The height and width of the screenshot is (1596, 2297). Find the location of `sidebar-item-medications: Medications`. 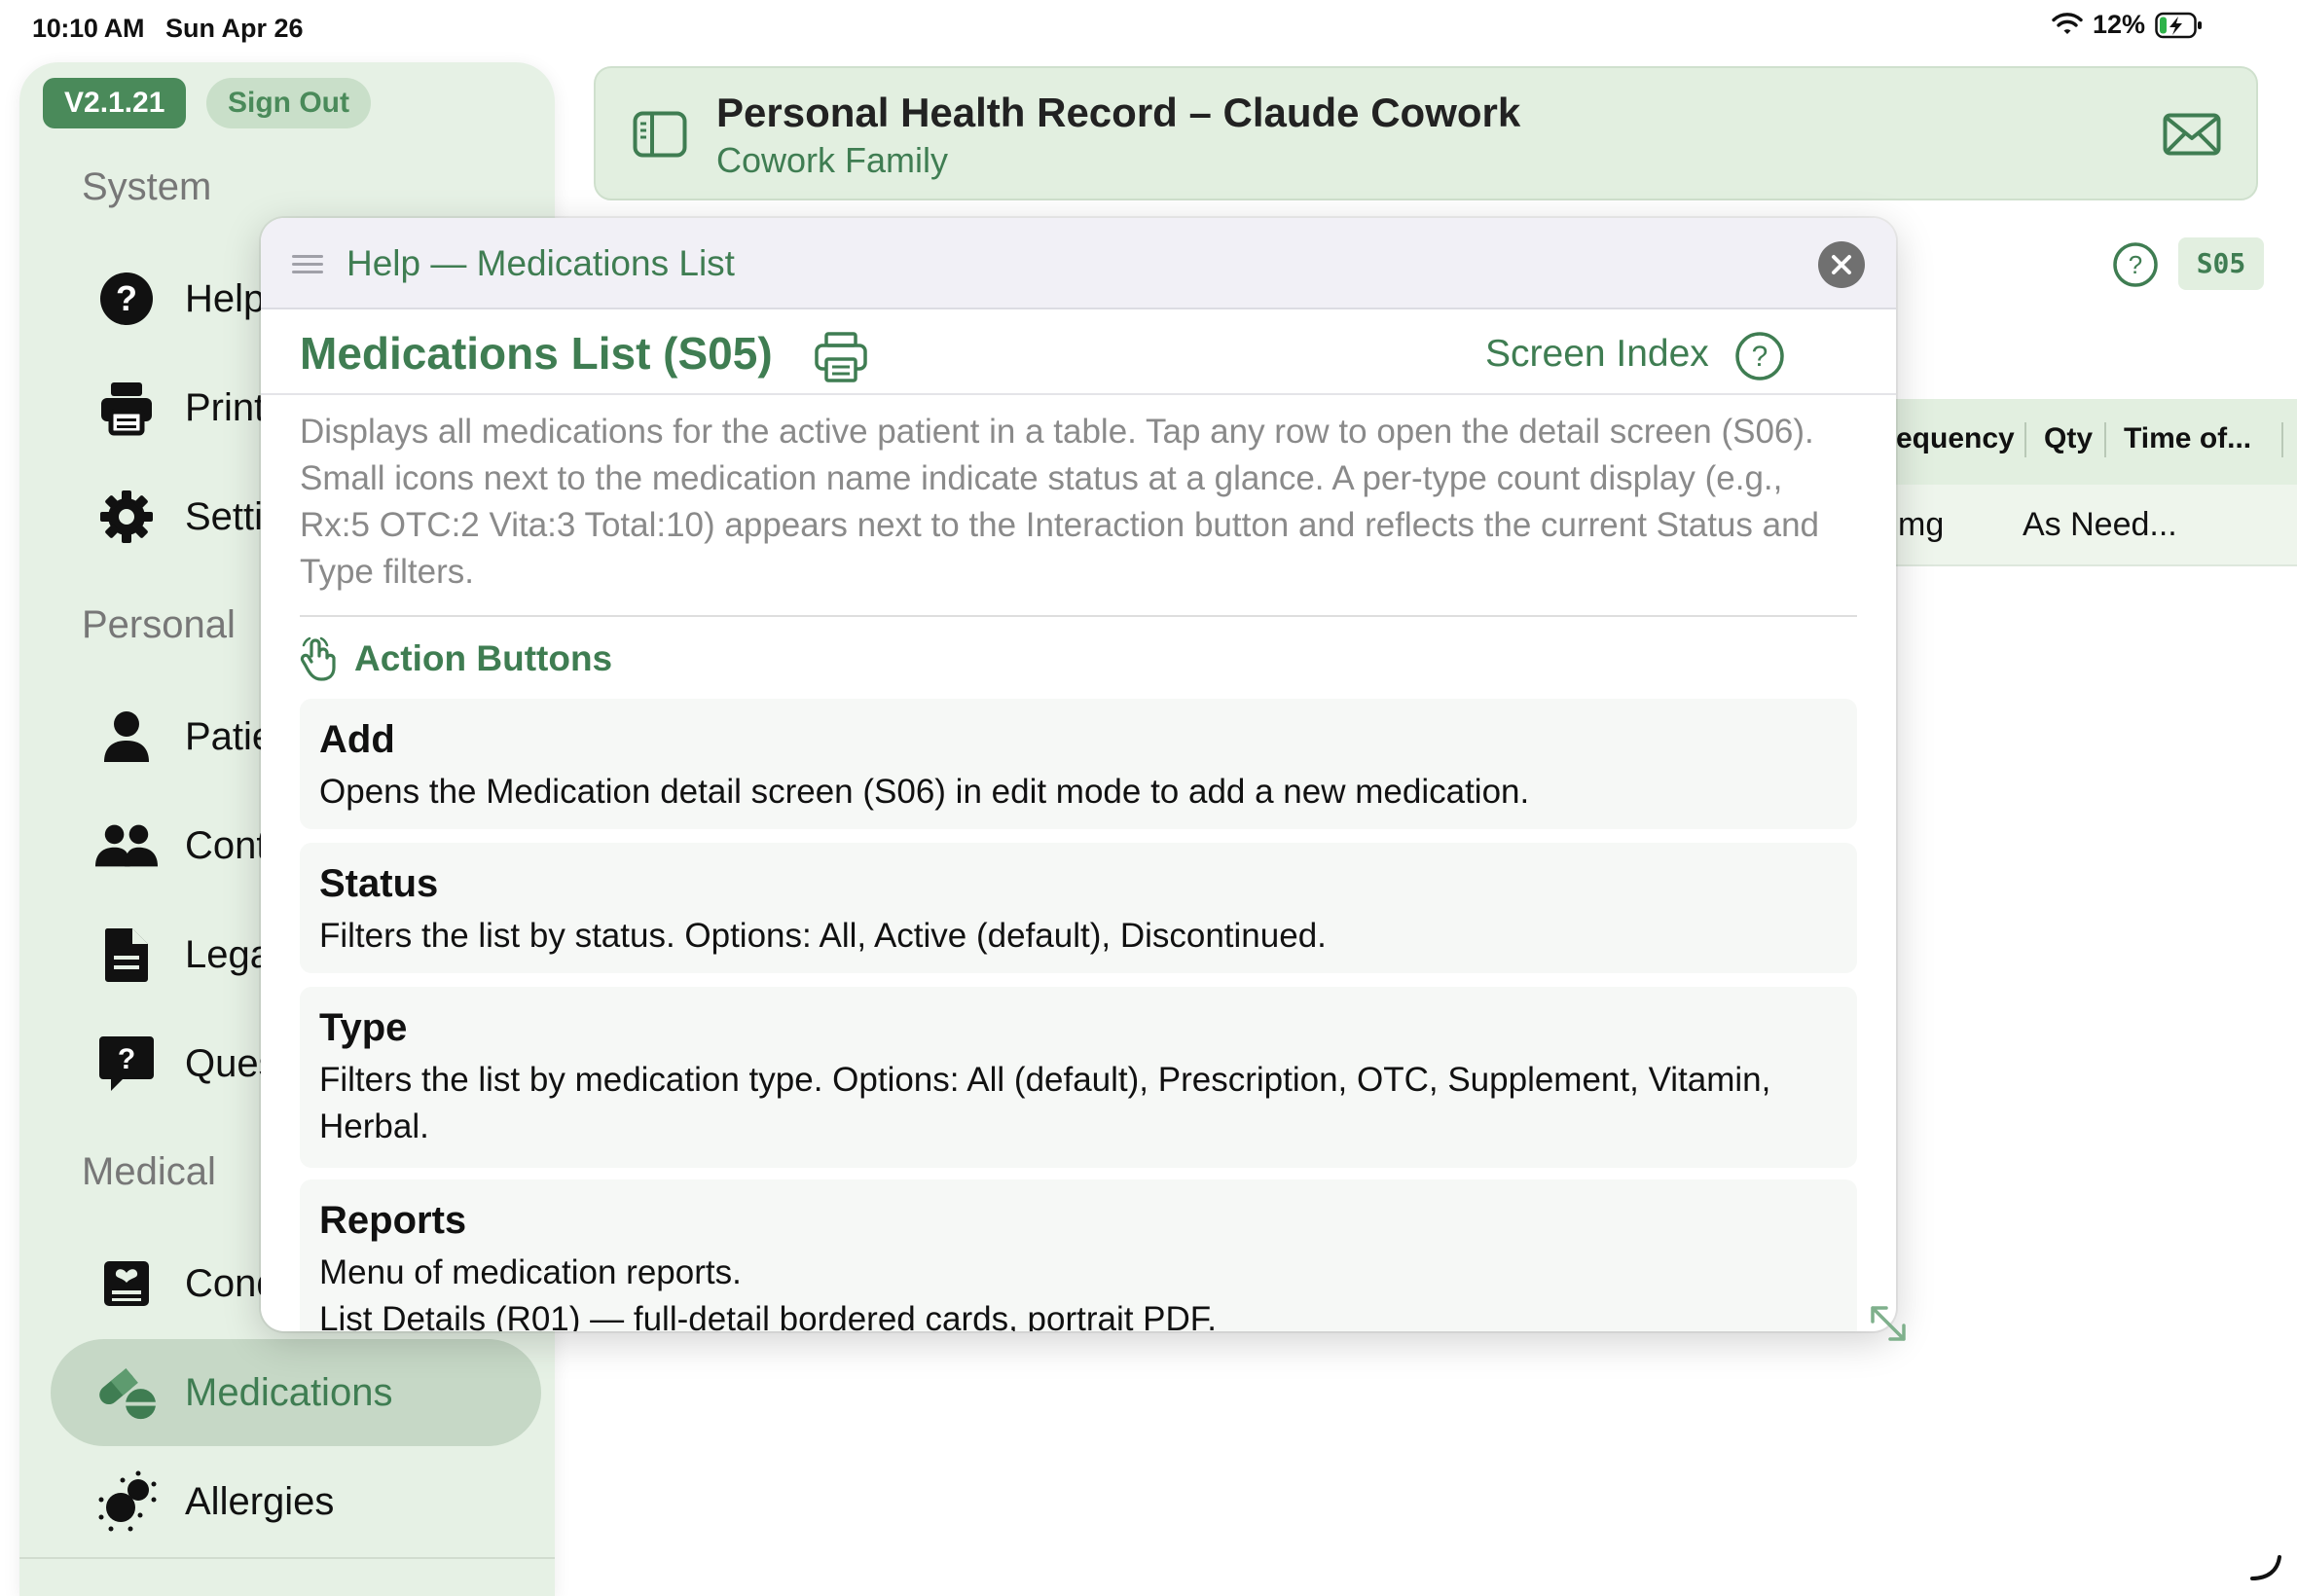

sidebar-item-medications: Medications is located at coordinates (296, 1392).